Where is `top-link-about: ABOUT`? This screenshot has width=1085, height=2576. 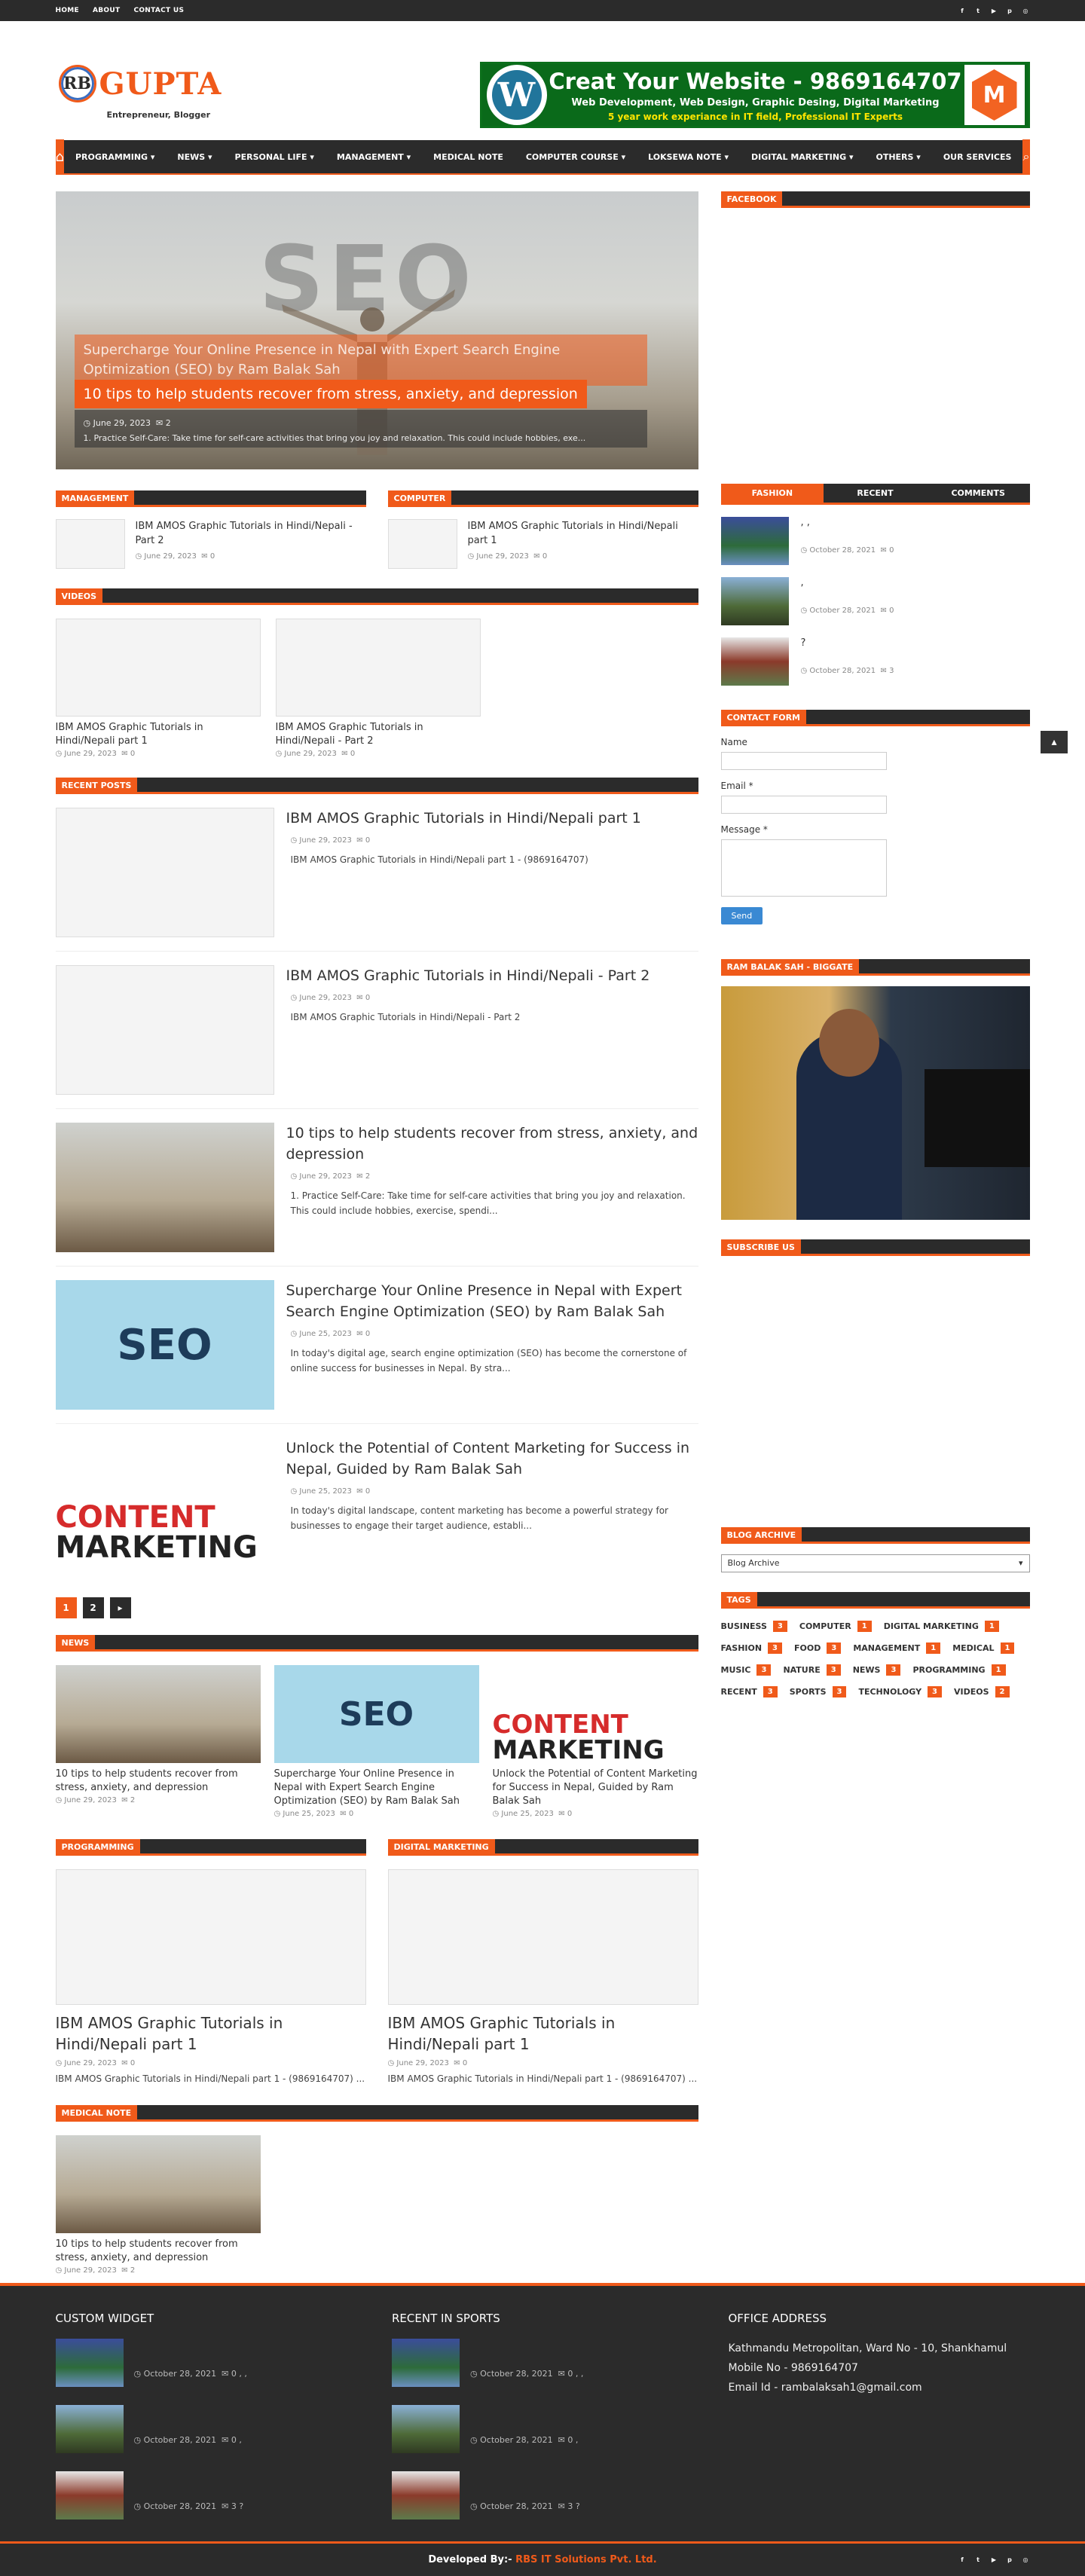 top-link-about: ABOUT is located at coordinates (106, 10).